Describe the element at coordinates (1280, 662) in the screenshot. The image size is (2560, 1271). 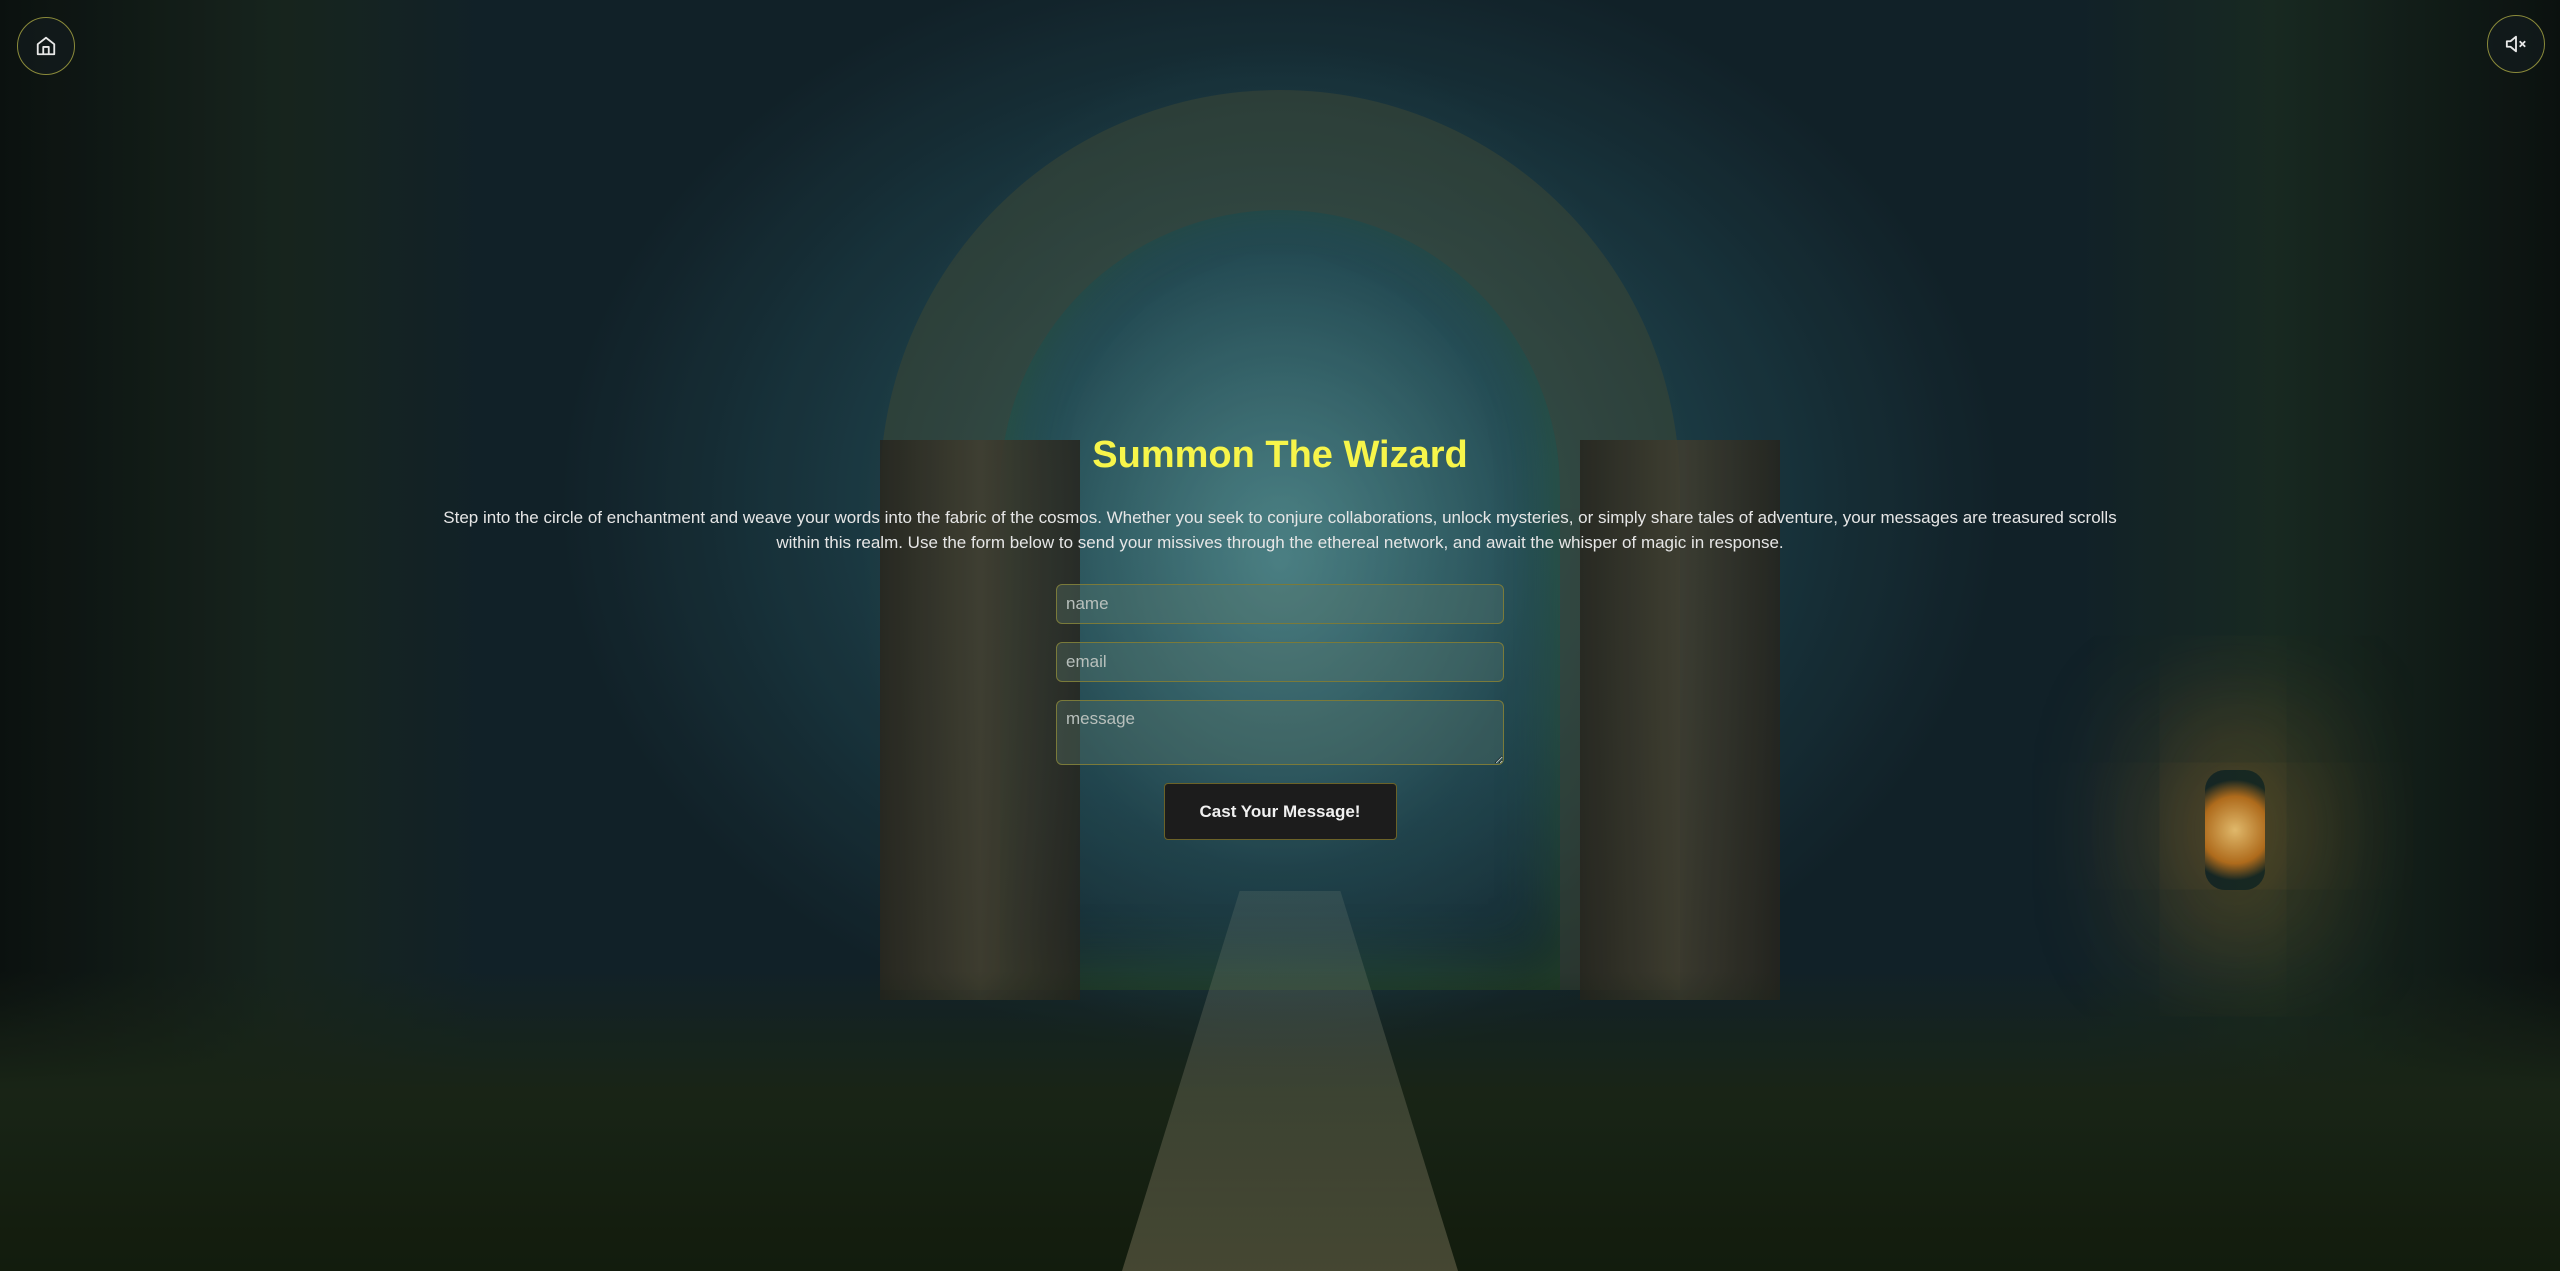
I see `email-input` at that location.